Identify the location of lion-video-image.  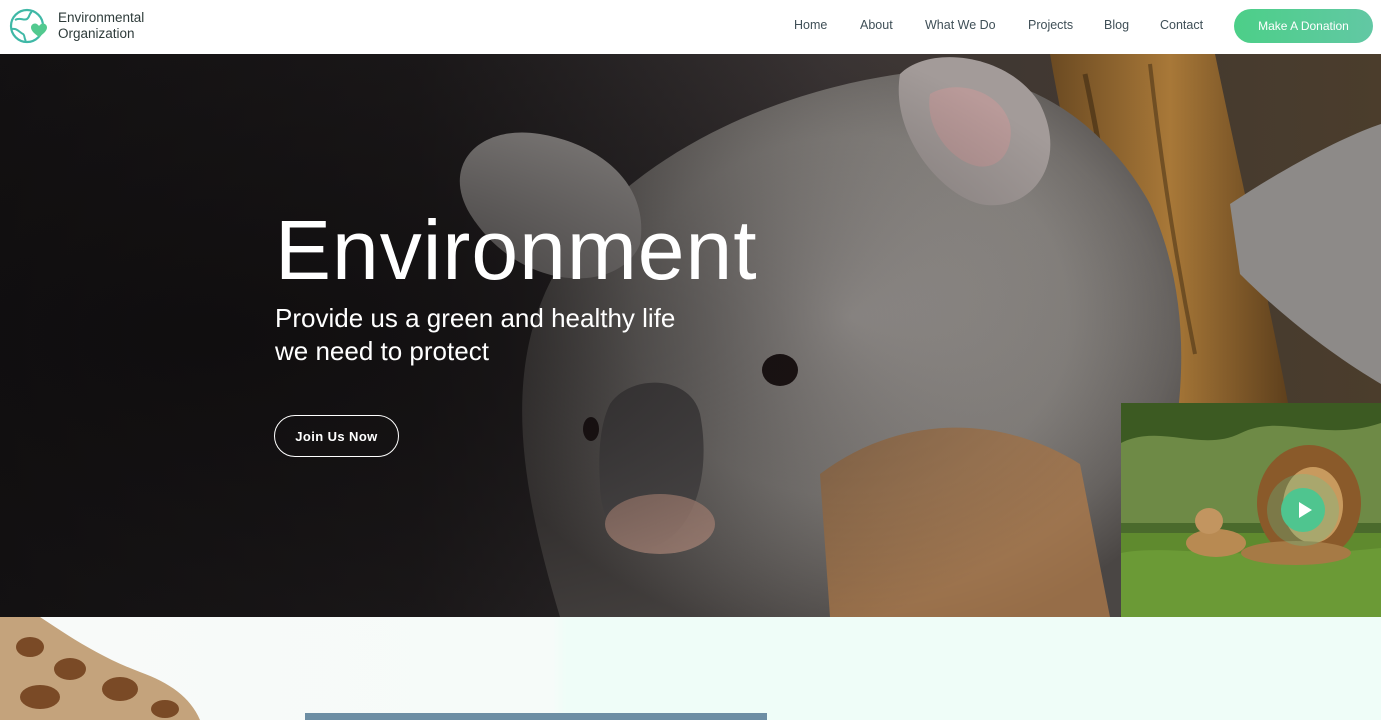
(1251, 510).